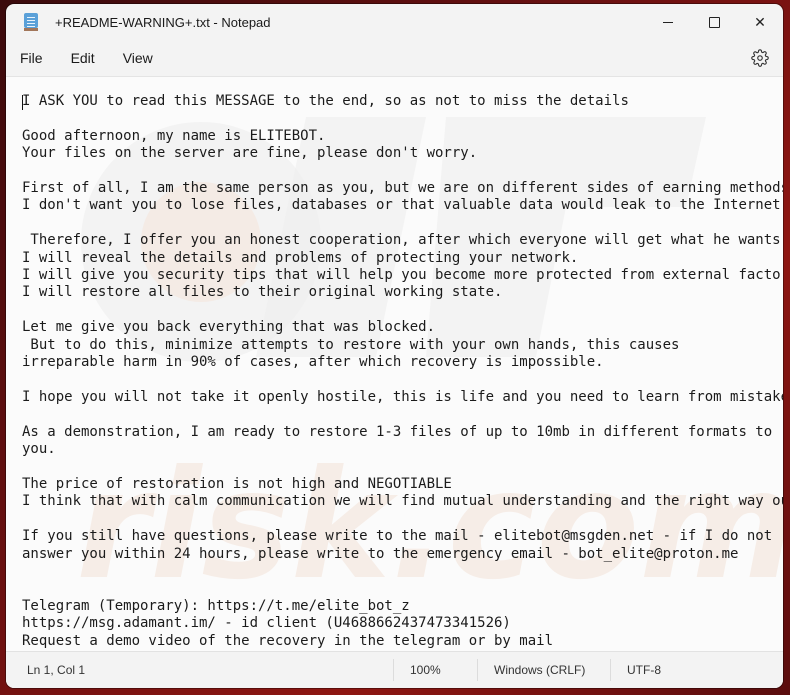 The width and height of the screenshot is (790, 695). I want to click on title-bar: +README-WARNING+.txt - Notepad ✕, so click(394, 22).